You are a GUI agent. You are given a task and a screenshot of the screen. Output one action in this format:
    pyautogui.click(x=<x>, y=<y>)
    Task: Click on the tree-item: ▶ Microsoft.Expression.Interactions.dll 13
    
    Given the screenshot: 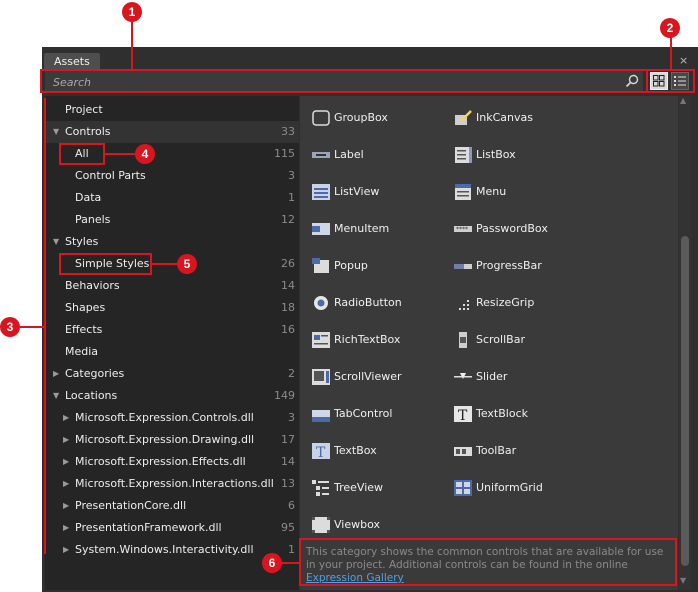 What is the action you would take?
    pyautogui.click(x=172, y=484)
    